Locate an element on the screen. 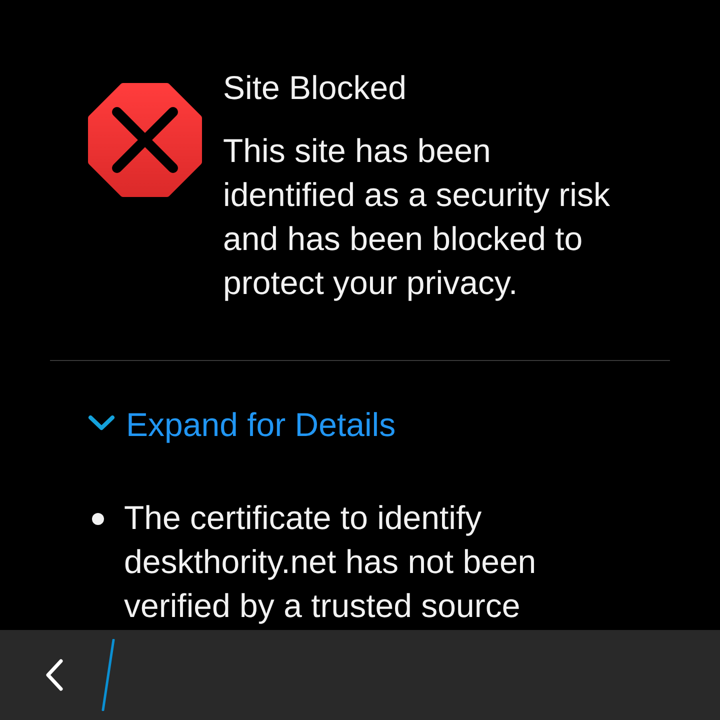 Image resolution: width=720 pixels, height=720 pixels. expand-details-link: Expand for Details is located at coordinates (242, 425).